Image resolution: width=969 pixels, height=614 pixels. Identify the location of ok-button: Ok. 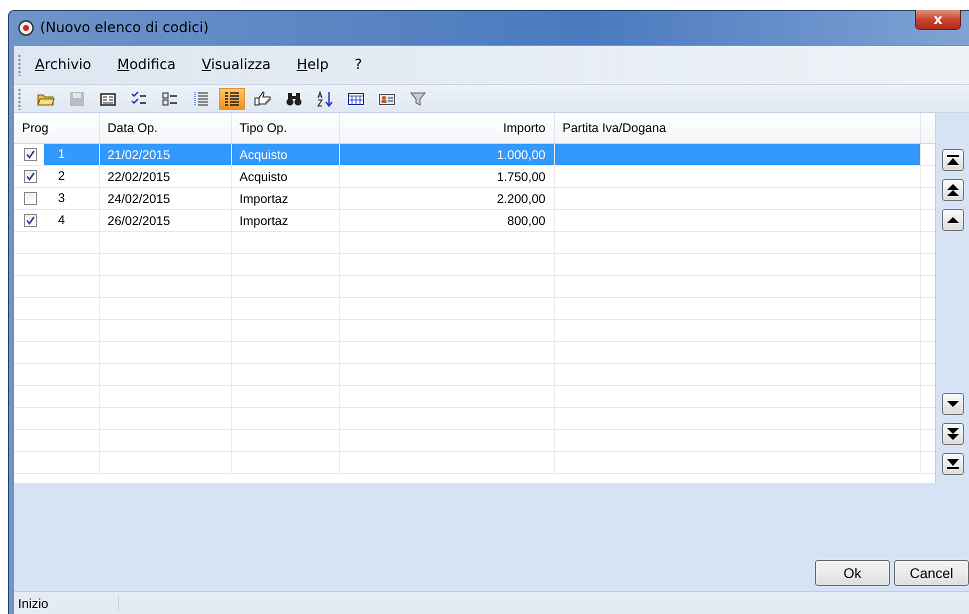
(852, 573).